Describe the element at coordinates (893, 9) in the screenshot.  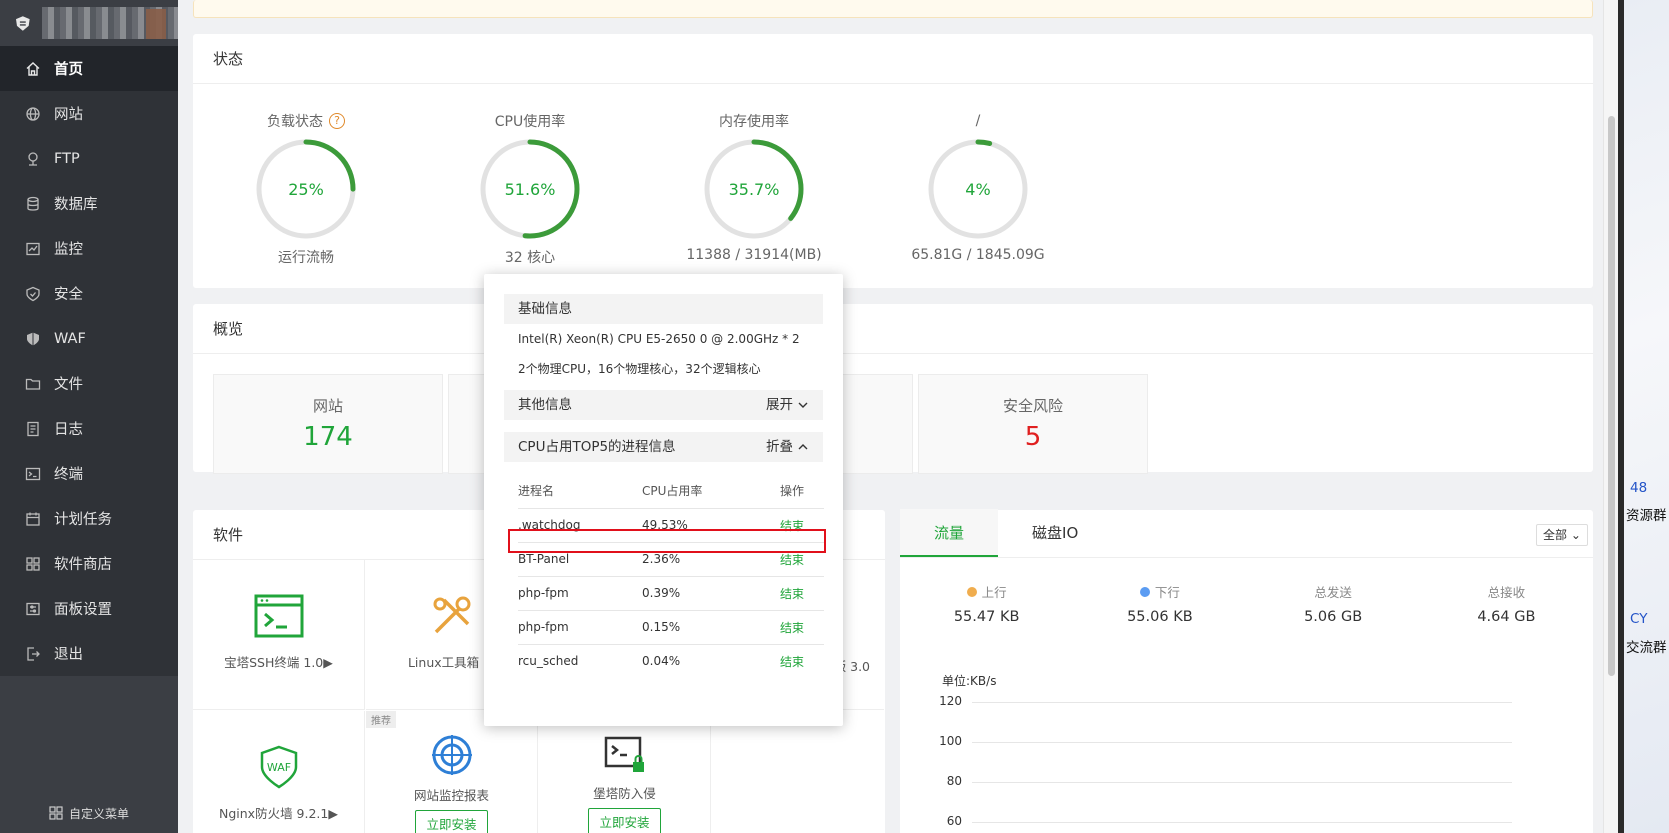
I see `notice-strip` at that location.